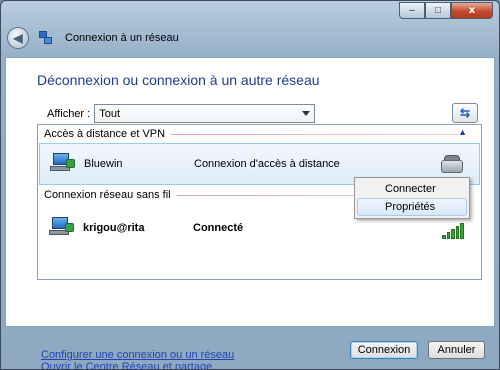  I want to click on filter-label: Afficher :, so click(69, 113).